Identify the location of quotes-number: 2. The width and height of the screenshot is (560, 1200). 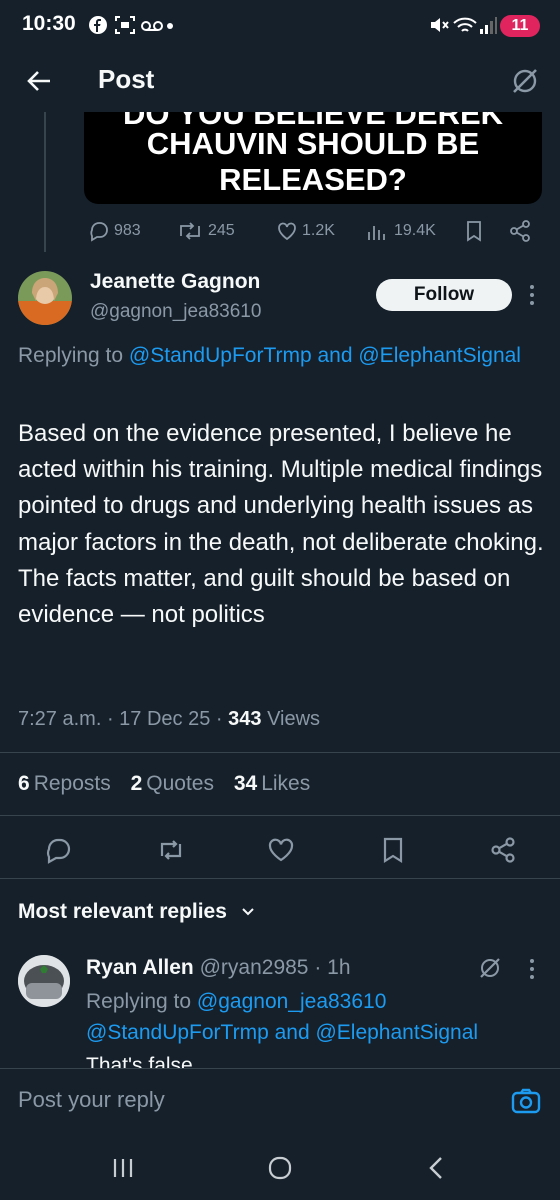
(136, 783).